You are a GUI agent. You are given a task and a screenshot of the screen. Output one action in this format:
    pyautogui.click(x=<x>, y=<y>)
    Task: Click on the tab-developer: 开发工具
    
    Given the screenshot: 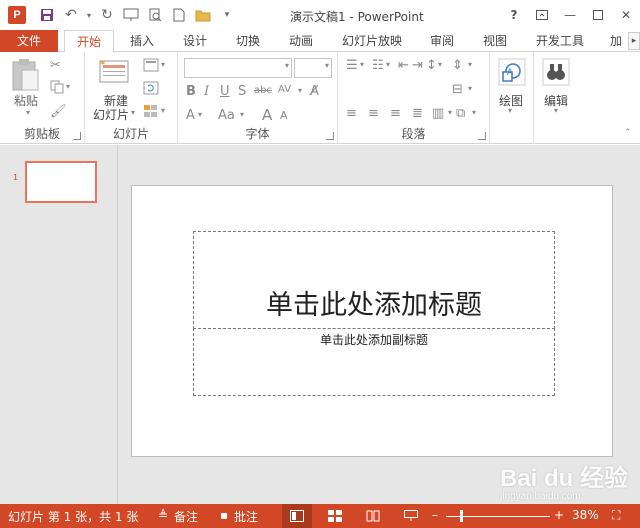 What is the action you would take?
    pyautogui.click(x=560, y=41)
    